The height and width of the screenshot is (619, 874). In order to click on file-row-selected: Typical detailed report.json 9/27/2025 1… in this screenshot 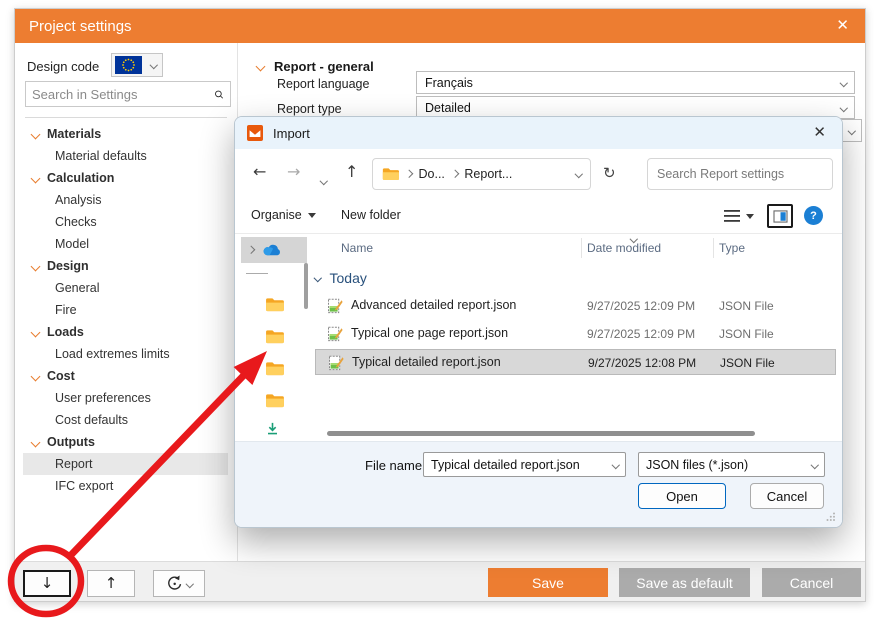, I will do `click(575, 362)`.